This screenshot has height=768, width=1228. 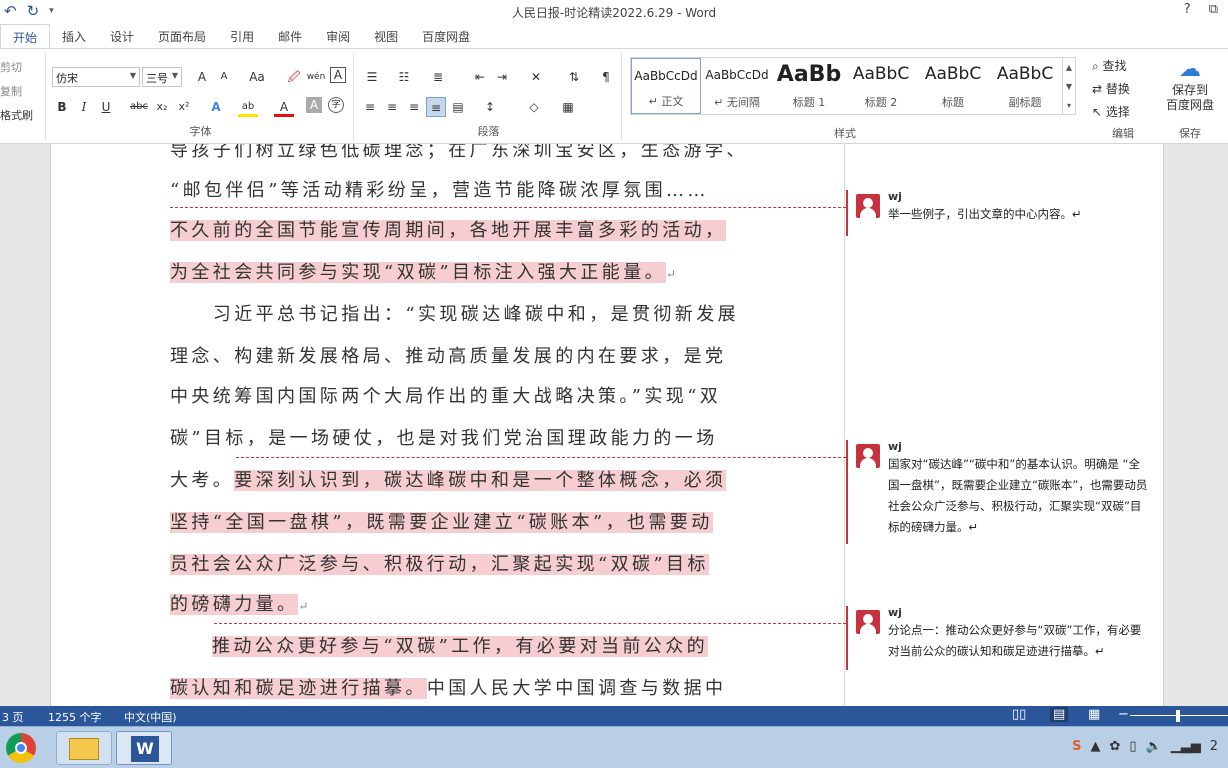 What do you see at coordinates (1111, 88) in the screenshot?
I see `replace-button: ⇄ 替换` at bounding box center [1111, 88].